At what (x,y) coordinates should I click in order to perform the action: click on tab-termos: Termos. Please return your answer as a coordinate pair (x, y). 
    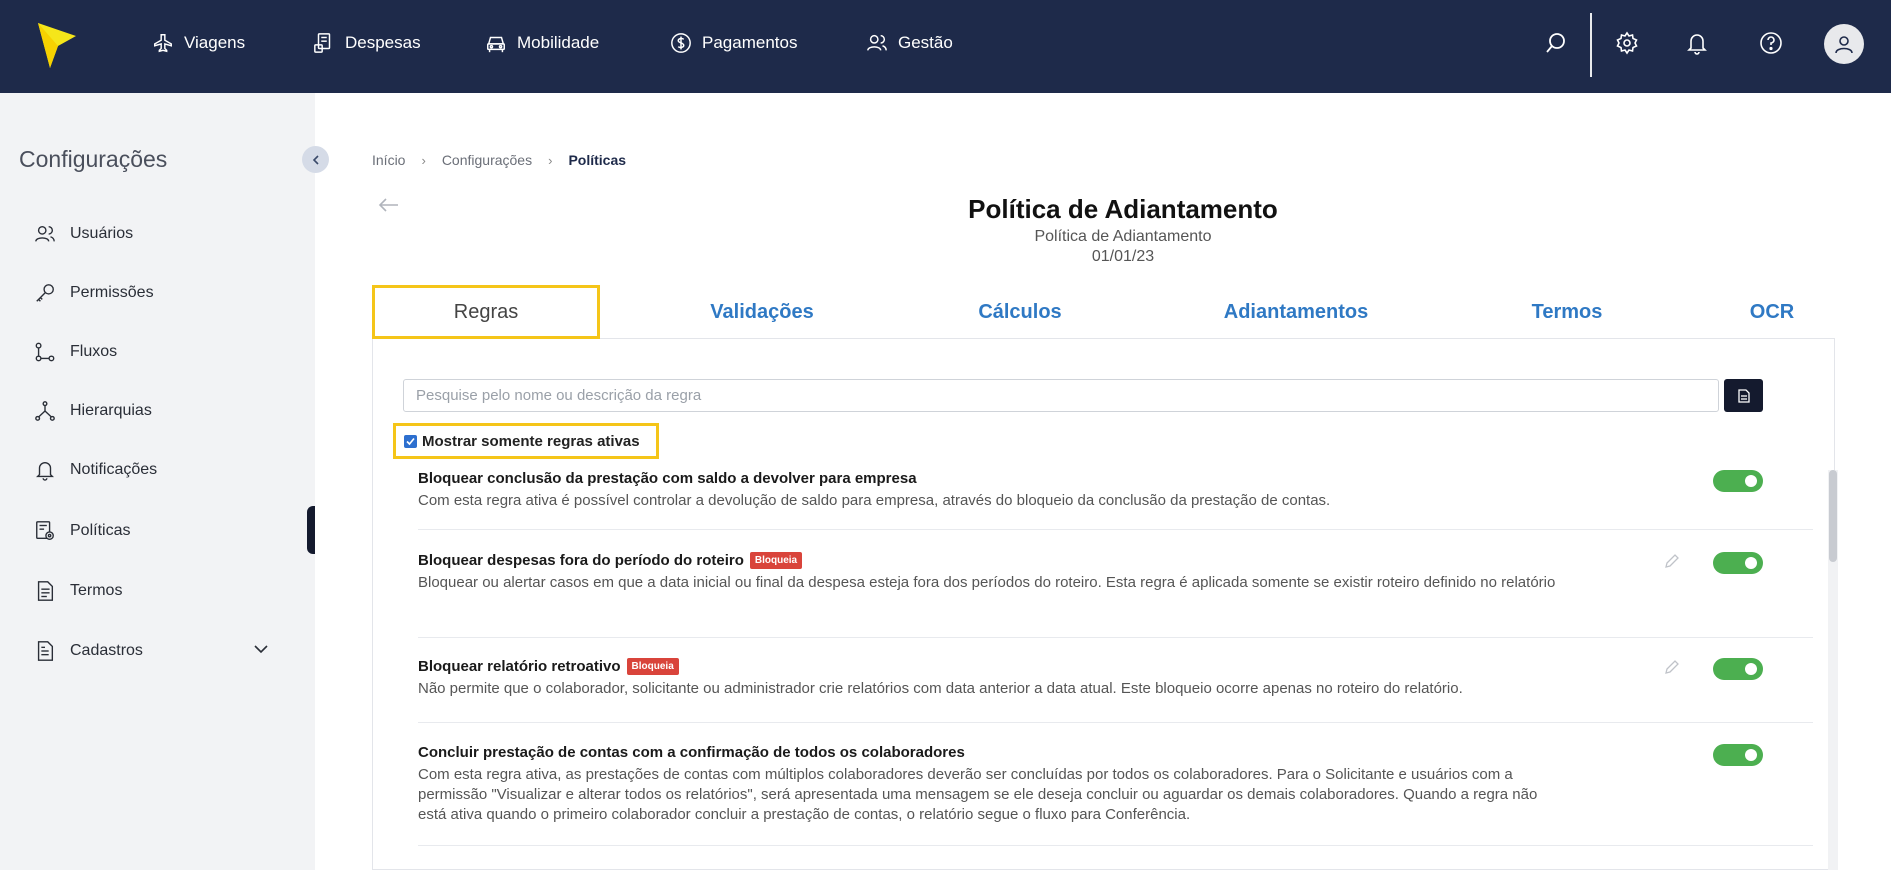
    Looking at the image, I should click on (1567, 312).